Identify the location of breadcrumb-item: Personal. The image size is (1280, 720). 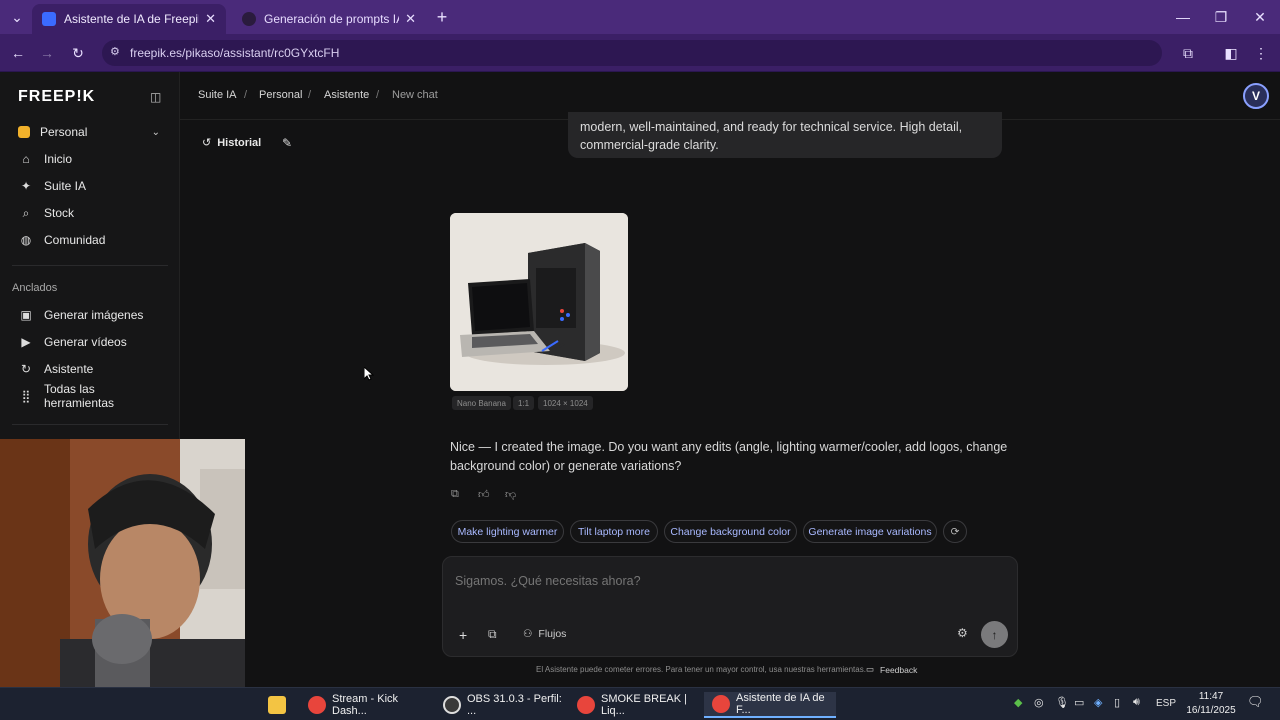
(280, 95).